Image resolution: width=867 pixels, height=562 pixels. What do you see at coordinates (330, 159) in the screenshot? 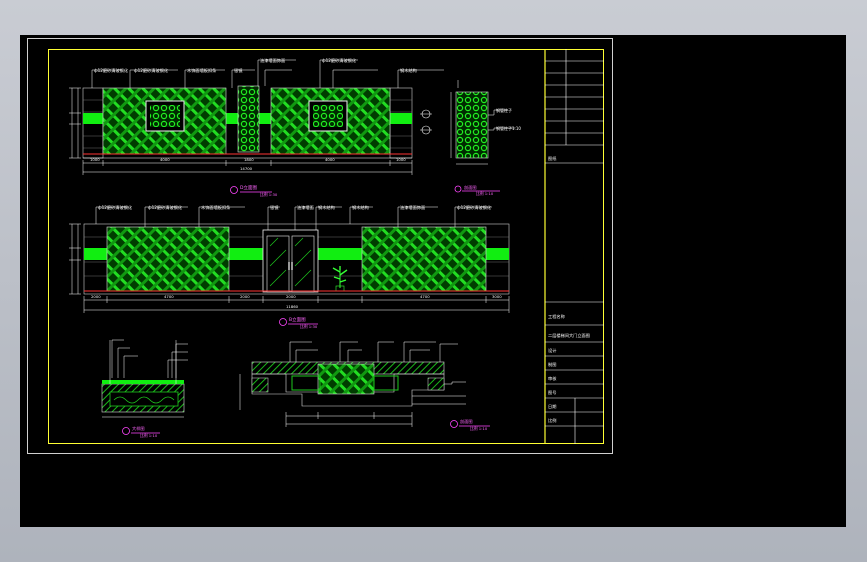
I see `elev-a-dim-4: 4000` at bounding box center [330, 159].